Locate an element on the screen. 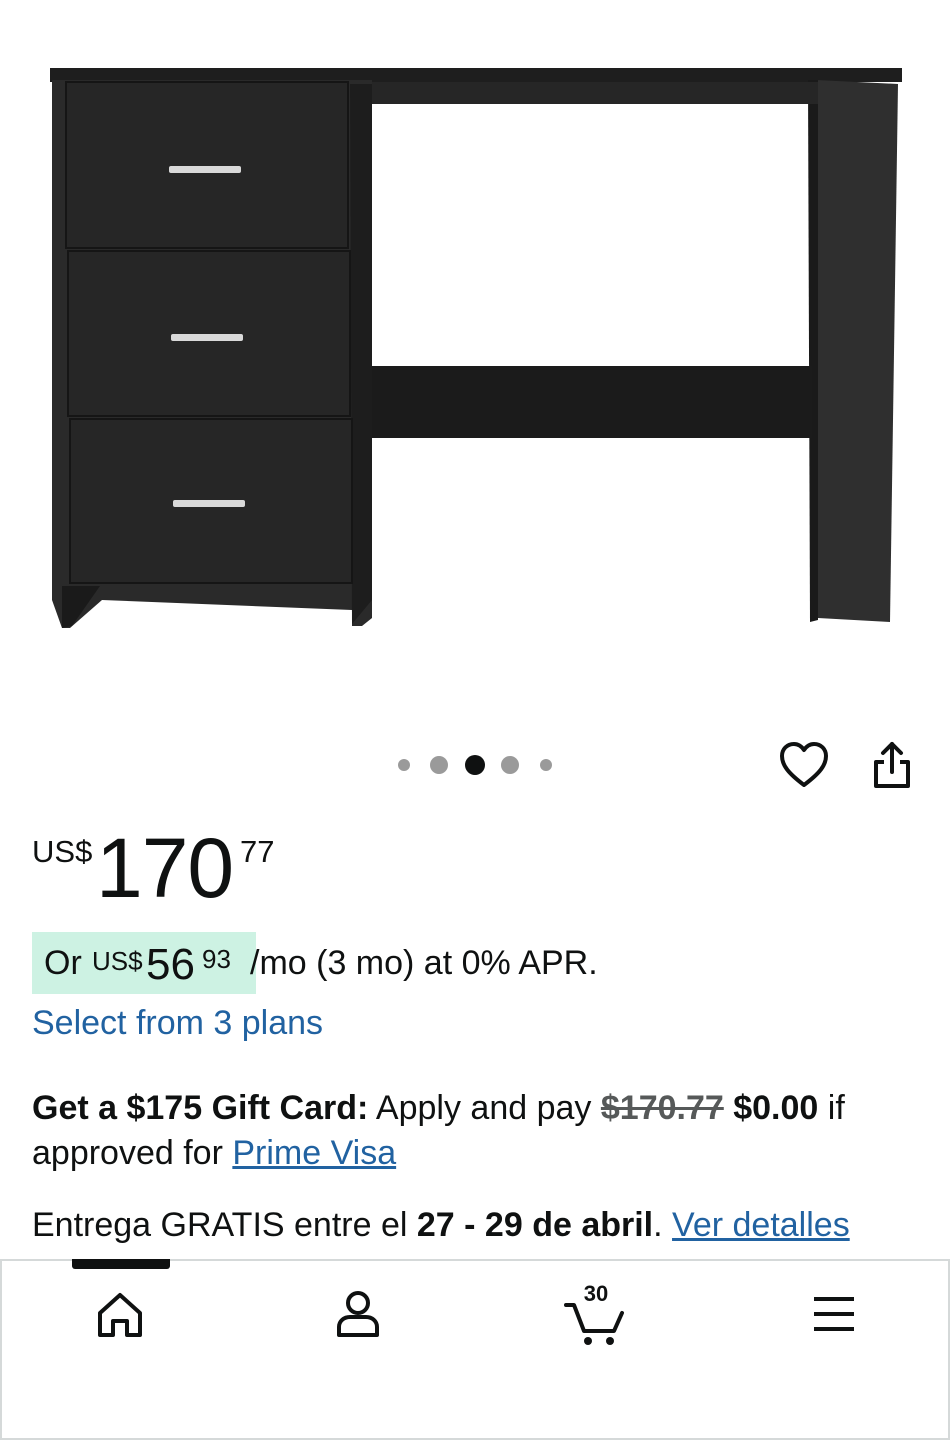 The width and height of the screenshot is (950, 1440). prime-visa-link: Prime Visa is located at coordinates (314, 1153).